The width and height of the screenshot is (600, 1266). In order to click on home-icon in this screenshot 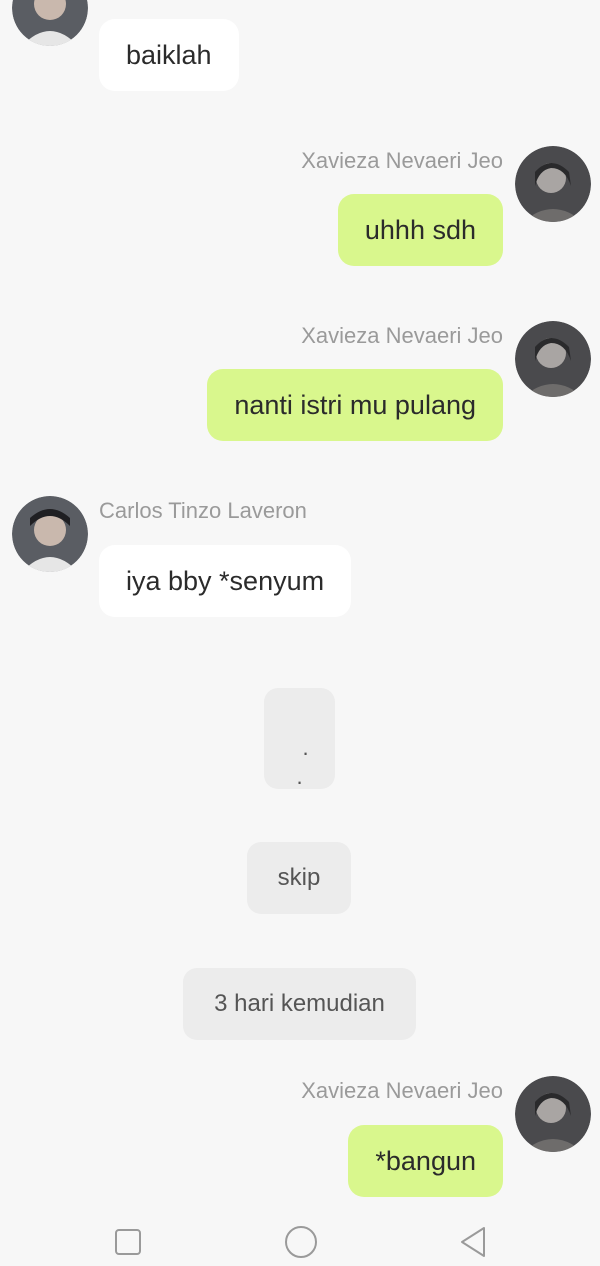, I will do `click(301, 1242)`.